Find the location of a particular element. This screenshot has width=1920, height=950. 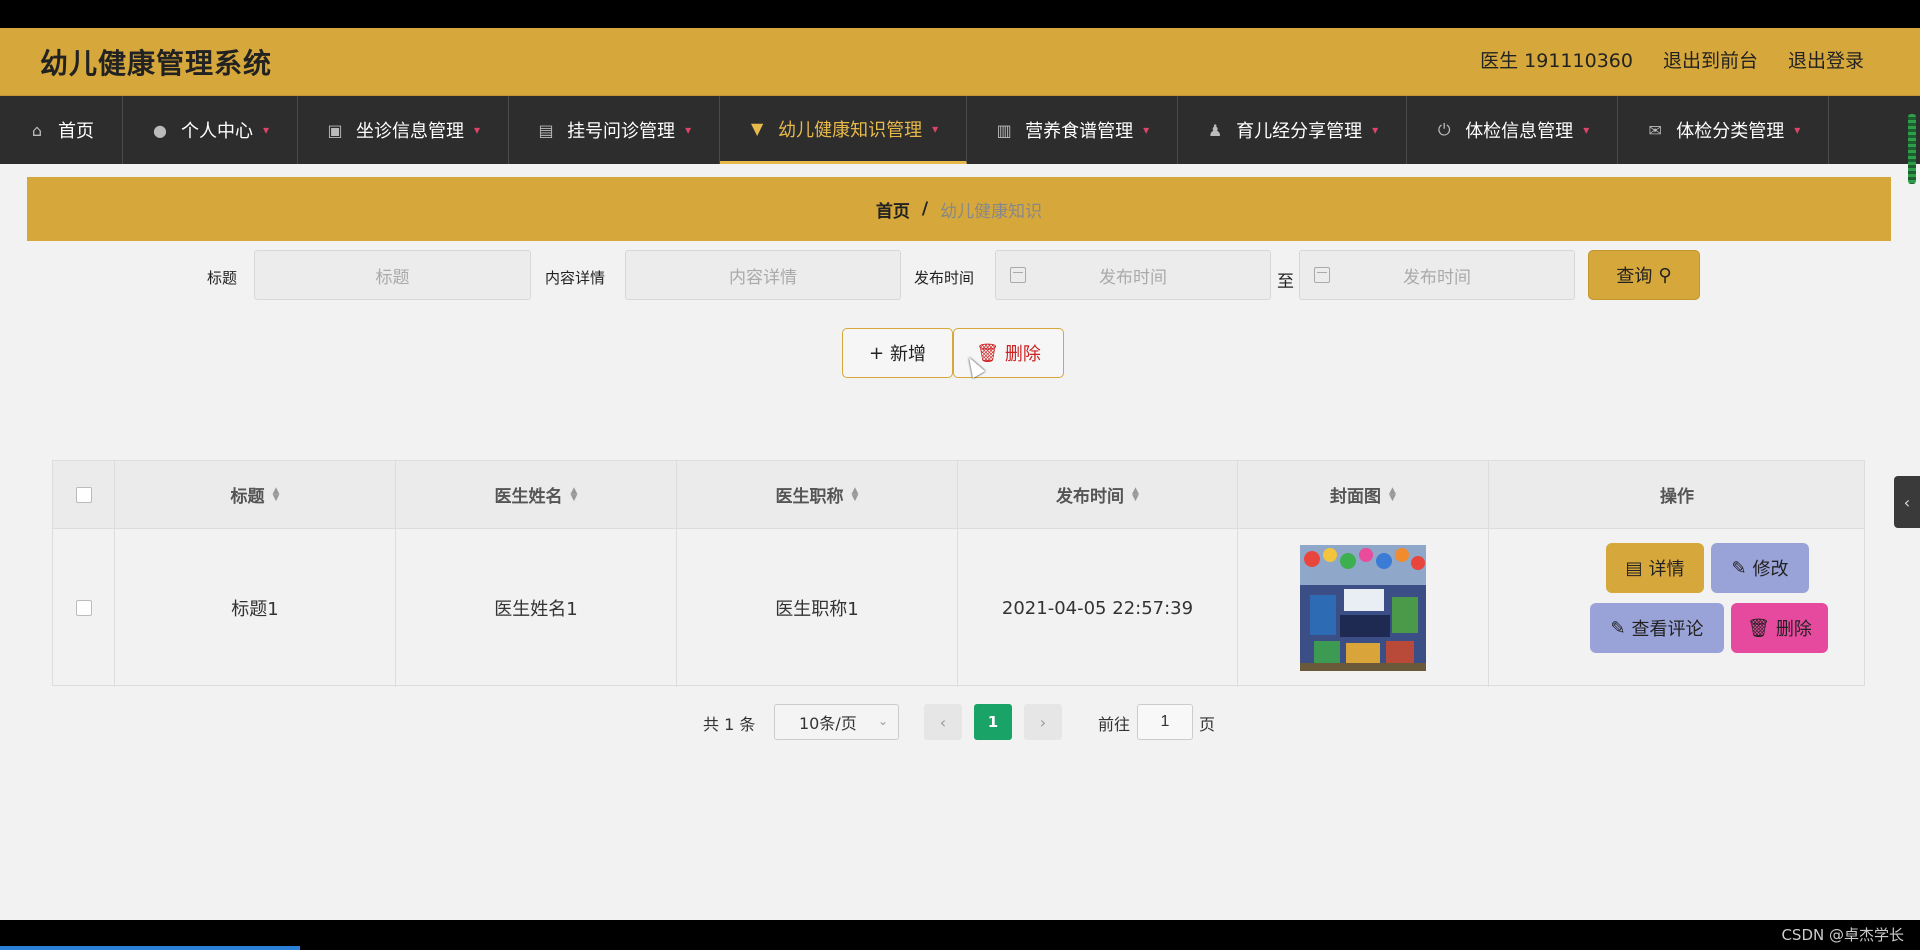

header-title: 标题 ▲ ▼ is located at coordinates (255, 494).